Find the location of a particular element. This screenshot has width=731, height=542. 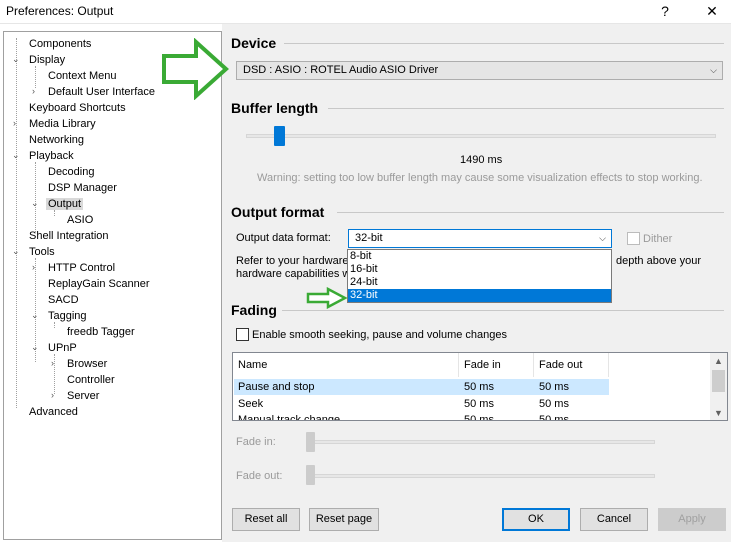

format-note-line1-end: depth above your is located at coordinates (659, 261).